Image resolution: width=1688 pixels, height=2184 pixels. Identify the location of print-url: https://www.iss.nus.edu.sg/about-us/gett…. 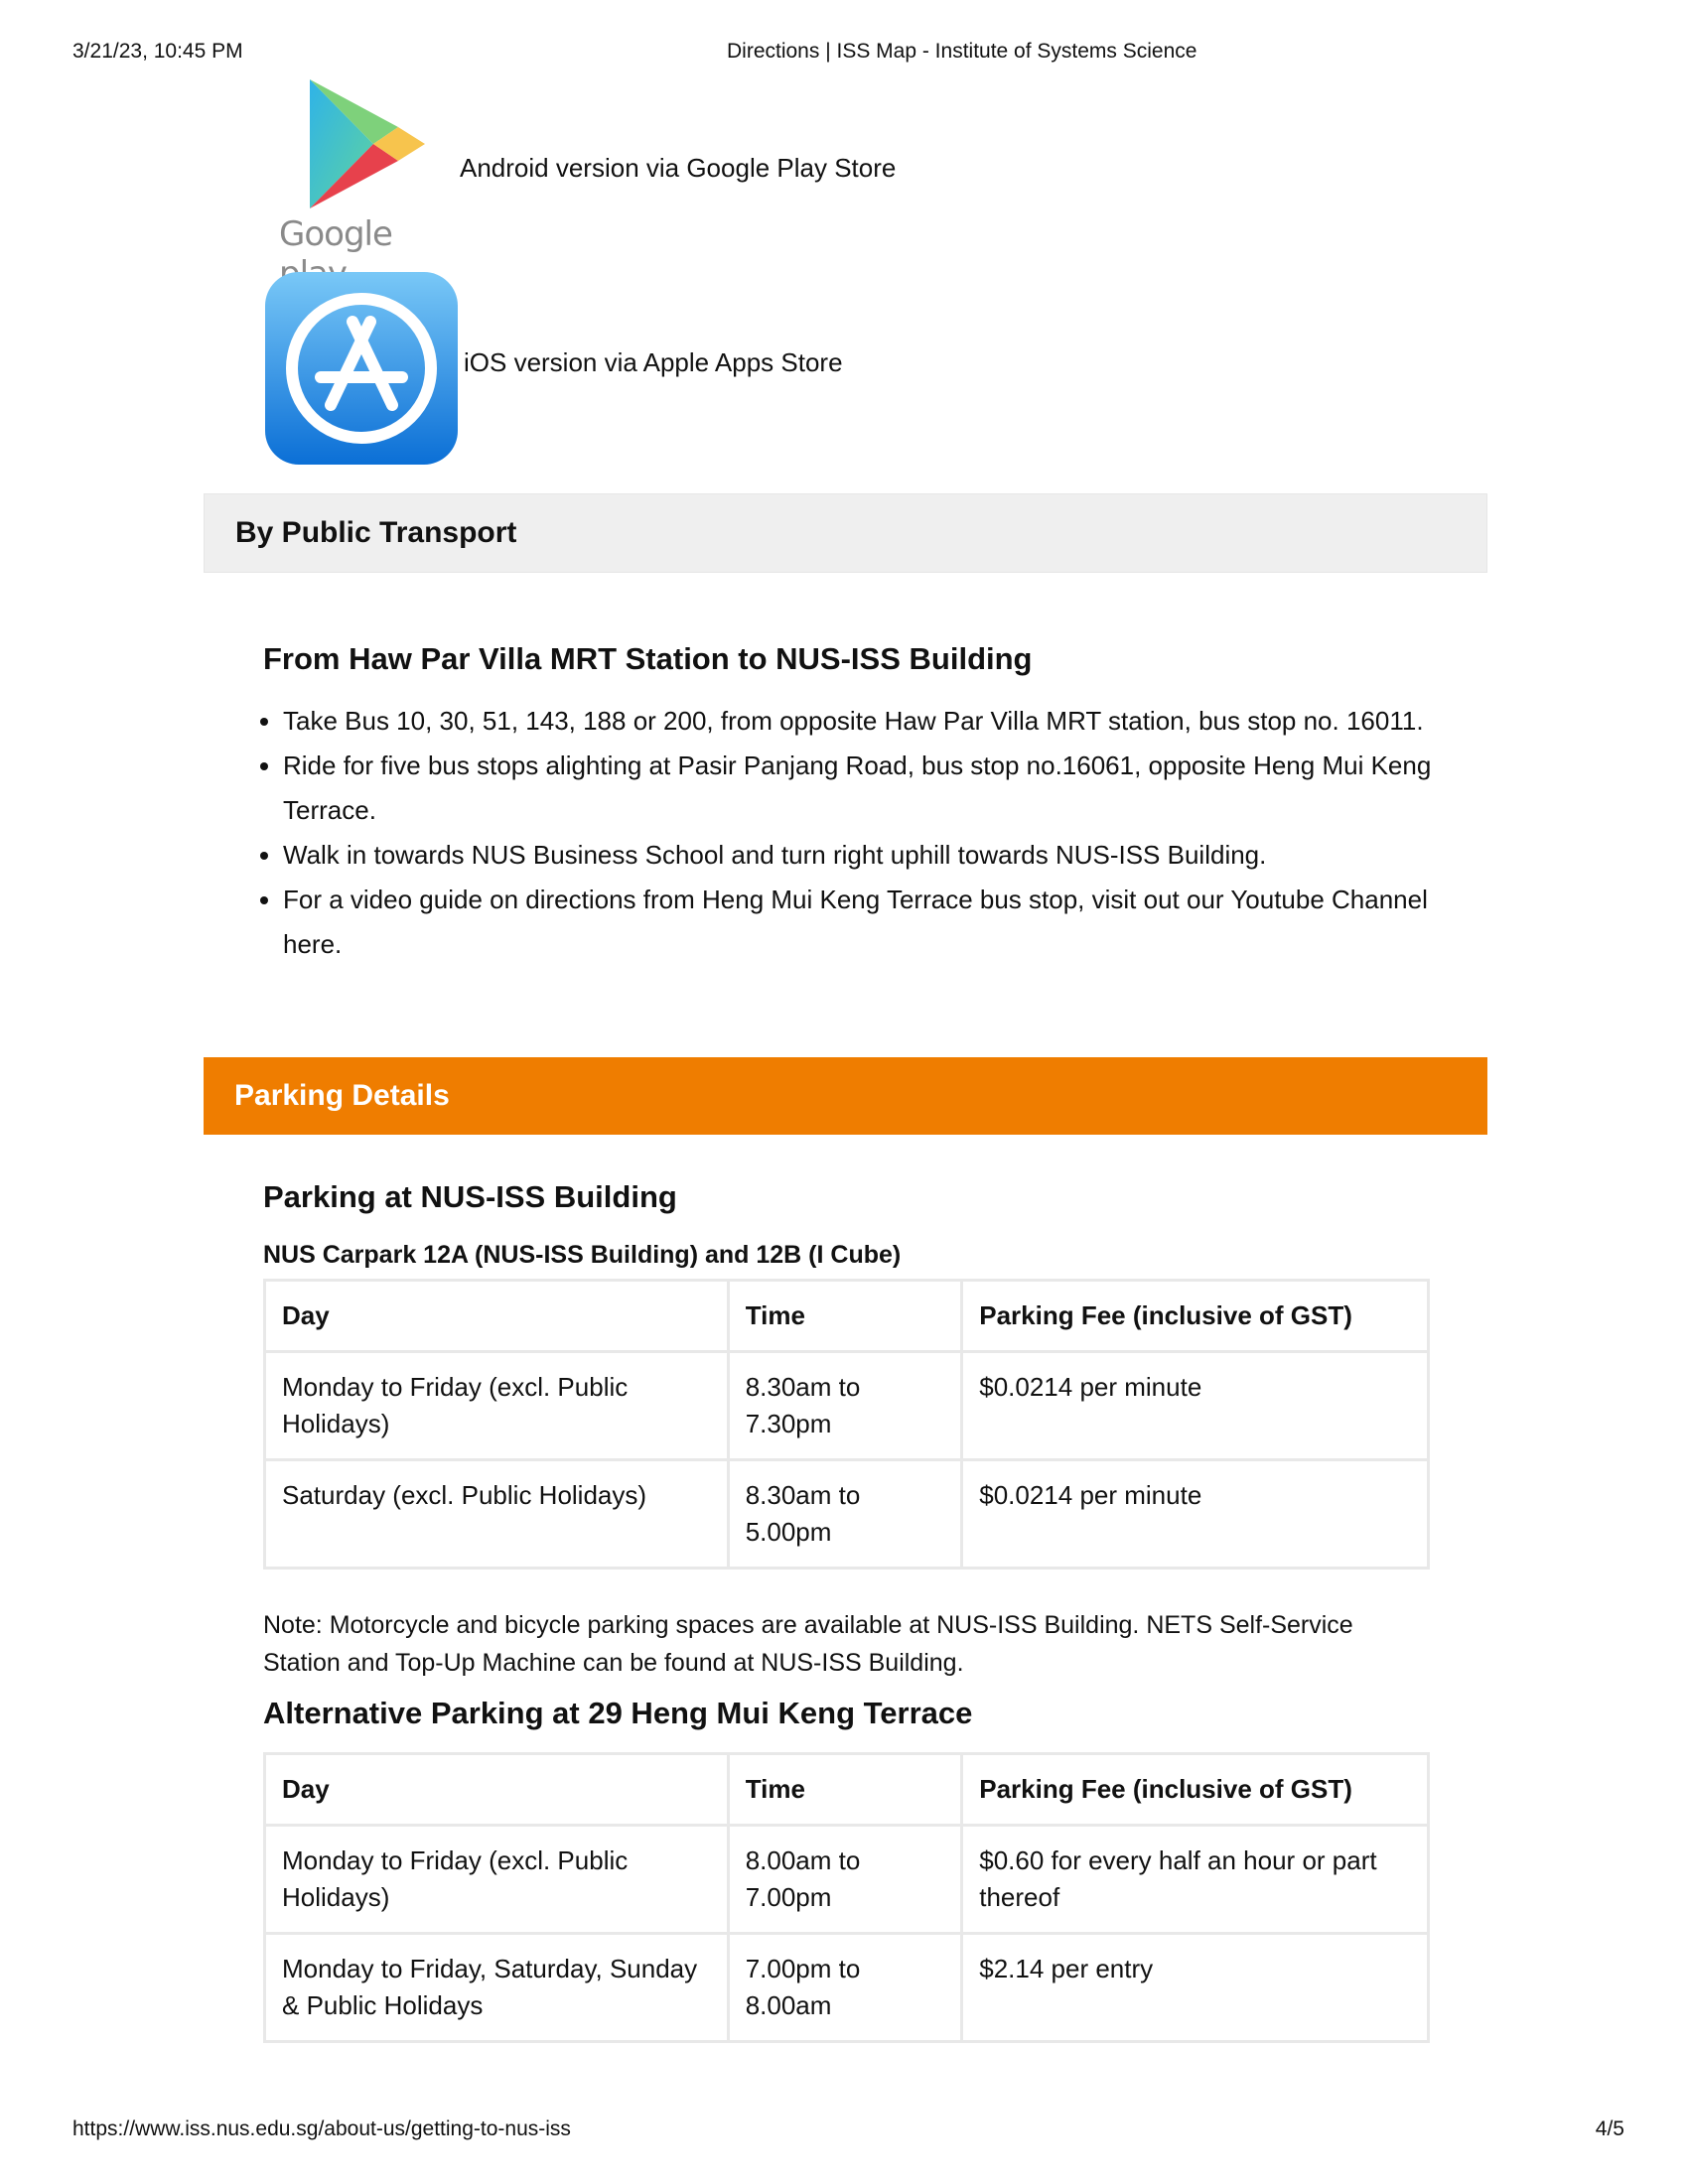
(321, 2128).